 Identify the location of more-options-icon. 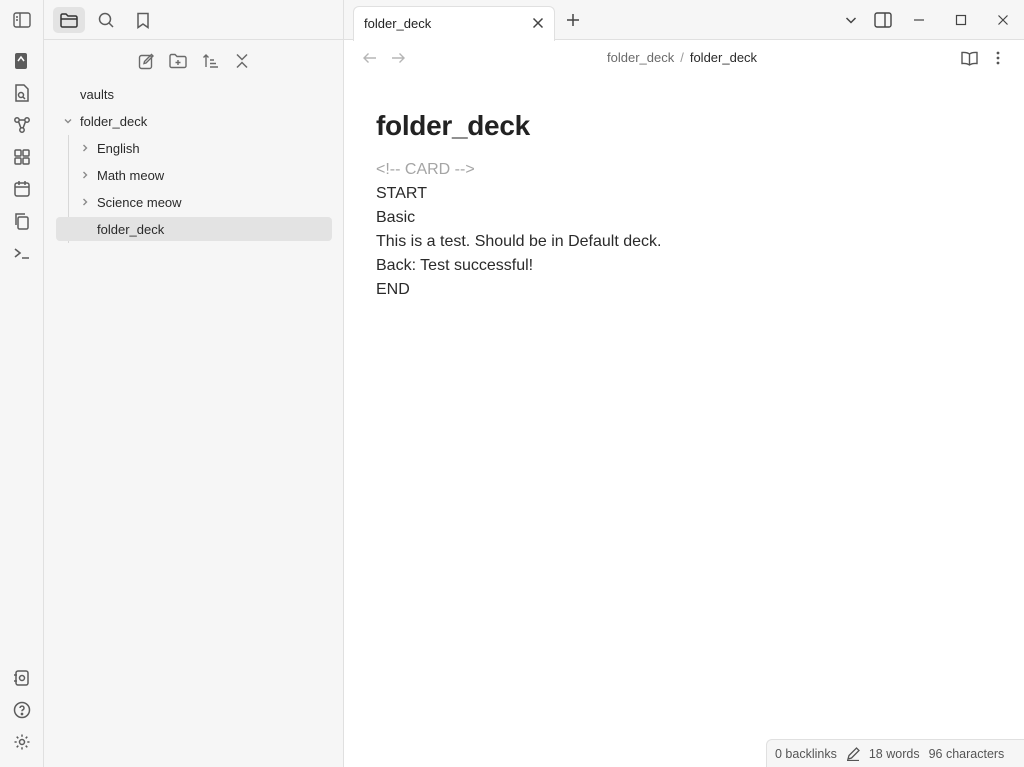
(998, 58).